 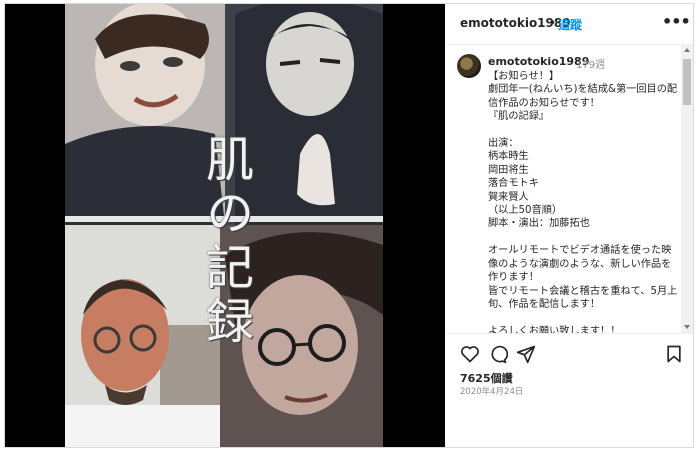 I want to click on scroll-up-icon, so click(x=687, y=50).